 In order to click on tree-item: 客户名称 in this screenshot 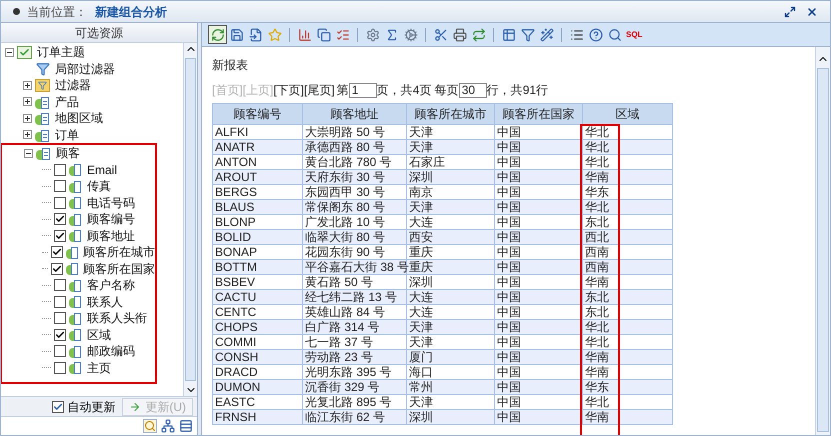, I will do `click(111, 285)`.